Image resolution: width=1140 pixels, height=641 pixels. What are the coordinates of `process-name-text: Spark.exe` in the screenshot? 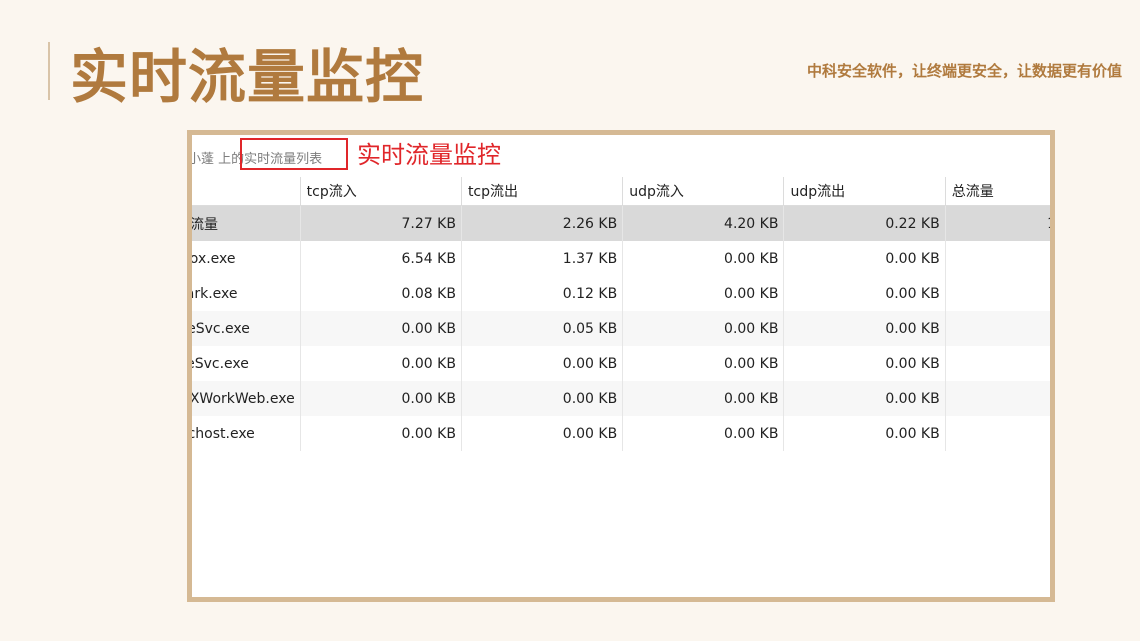 It's located at (215, 293).